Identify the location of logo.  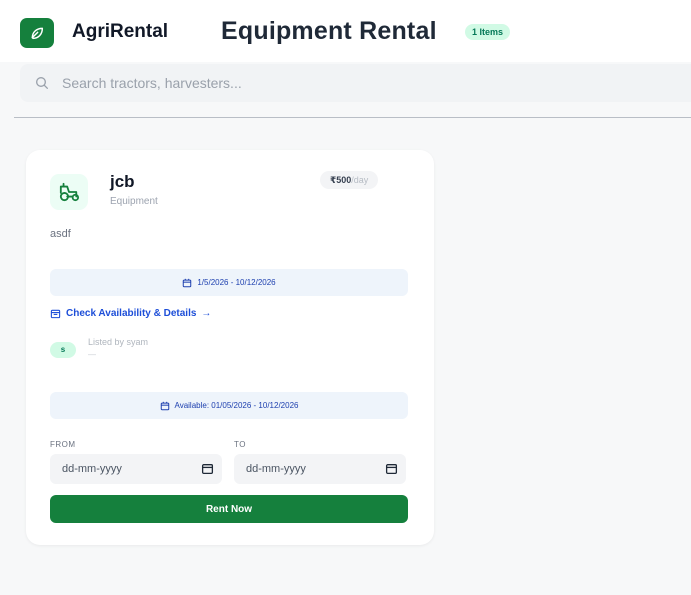
(37, 33).